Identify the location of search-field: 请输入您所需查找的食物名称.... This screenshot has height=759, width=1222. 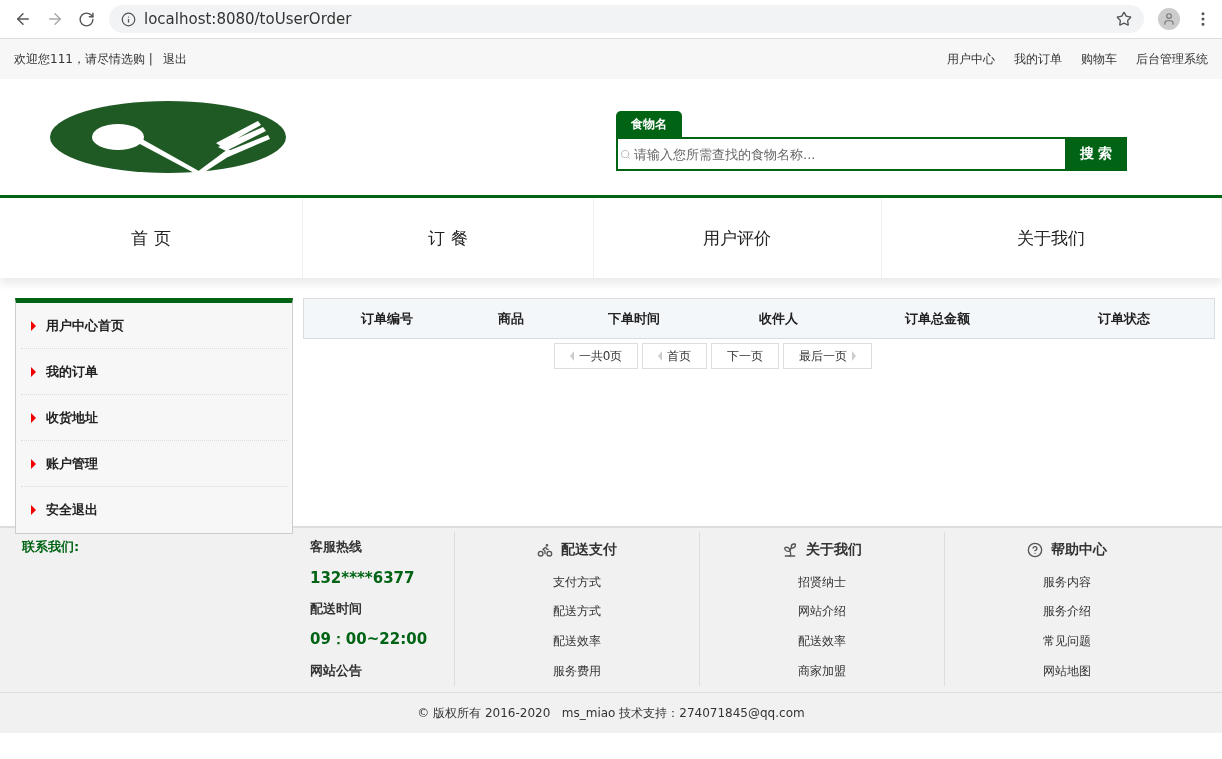
(840, 154).